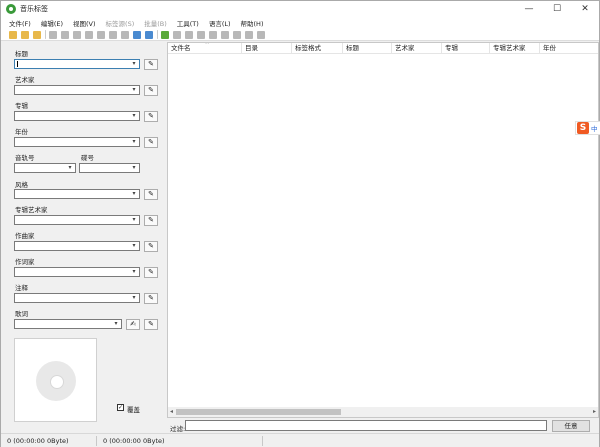  Describe the element at coordinates (594, 412) in the screenshot. I see `scroll-right-icon: ▸` at that location.